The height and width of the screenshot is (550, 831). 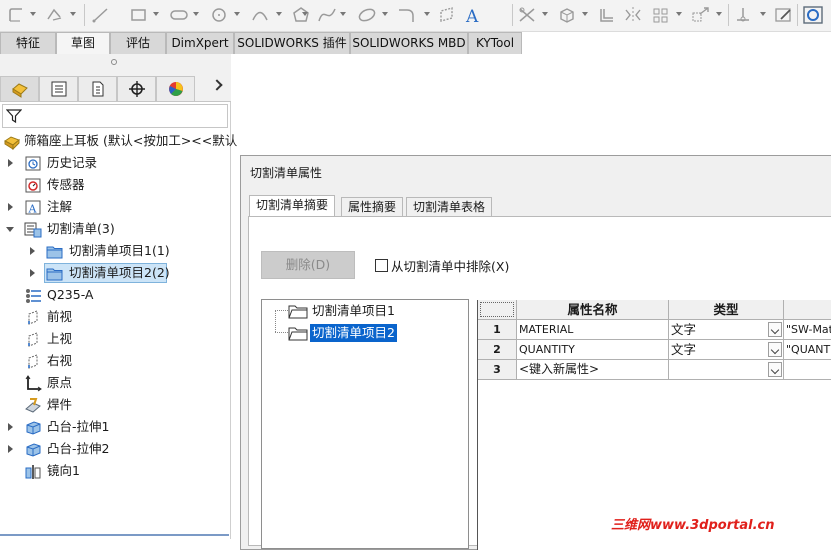 What do you see at coordinates (115, 207) in the screenshot?
I see `tree-item-annotations: A 注解` at bounding box center [115, 207].